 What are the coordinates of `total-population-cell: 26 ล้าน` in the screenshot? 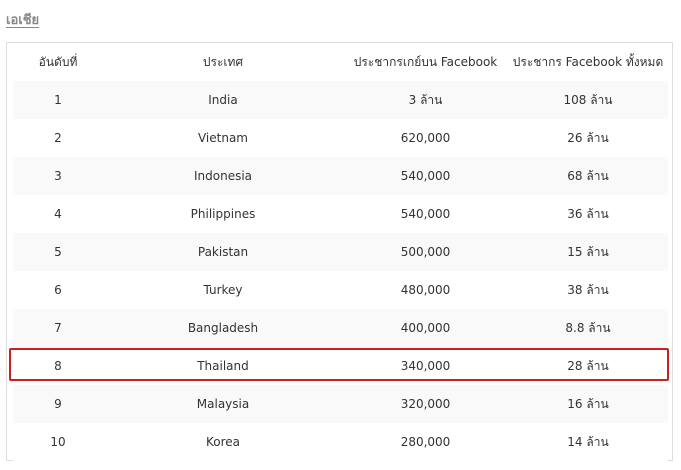 It's located at (588, 137).